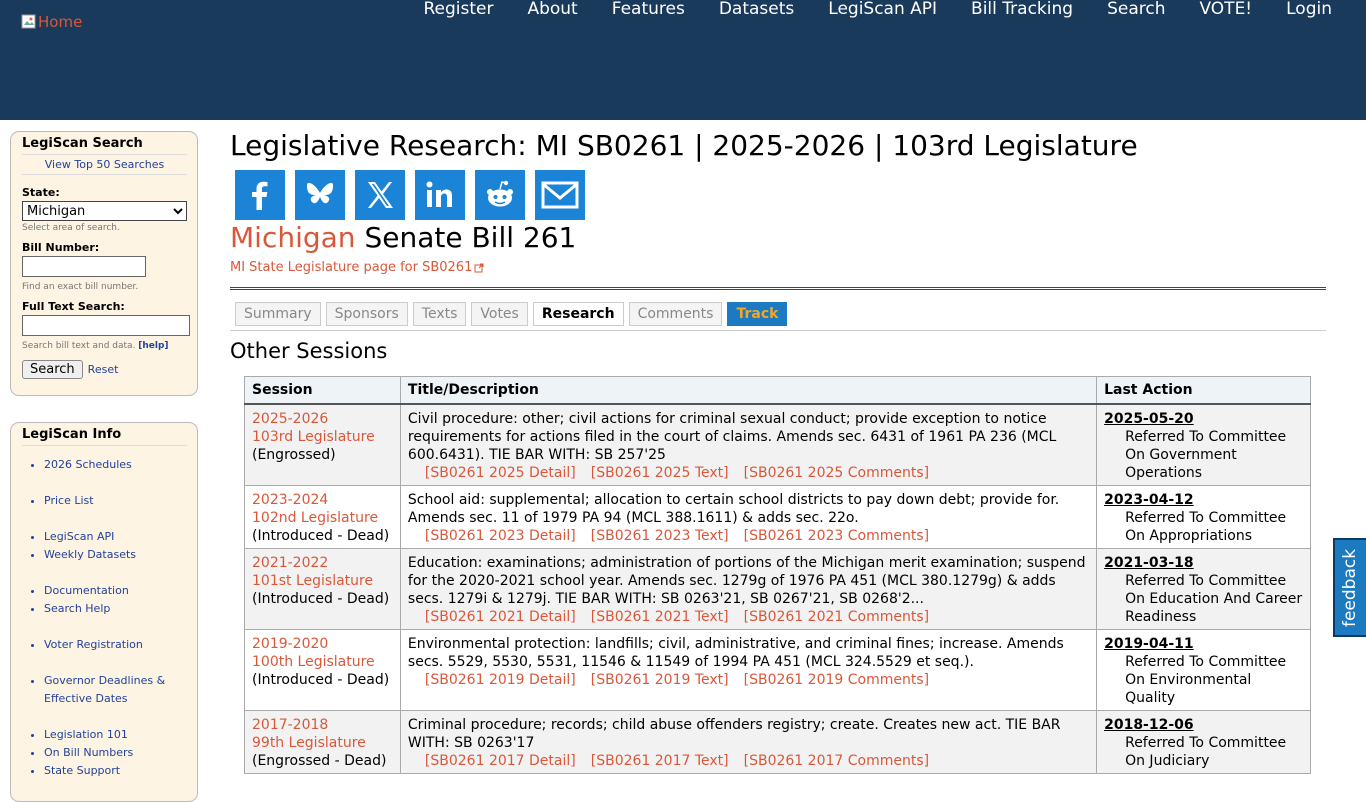 This screenshot has height=802, width=1366. Describe the element at coordinates (500, 680) in the screenshot. I see `detail-link: [SB0261 2019 Detail]` at that location.